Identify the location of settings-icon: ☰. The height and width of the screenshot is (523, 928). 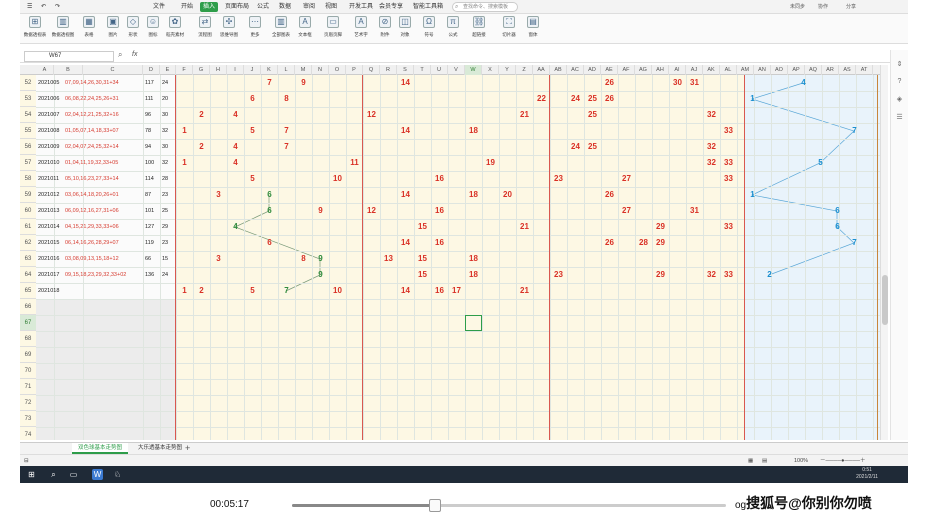
(899, 117).